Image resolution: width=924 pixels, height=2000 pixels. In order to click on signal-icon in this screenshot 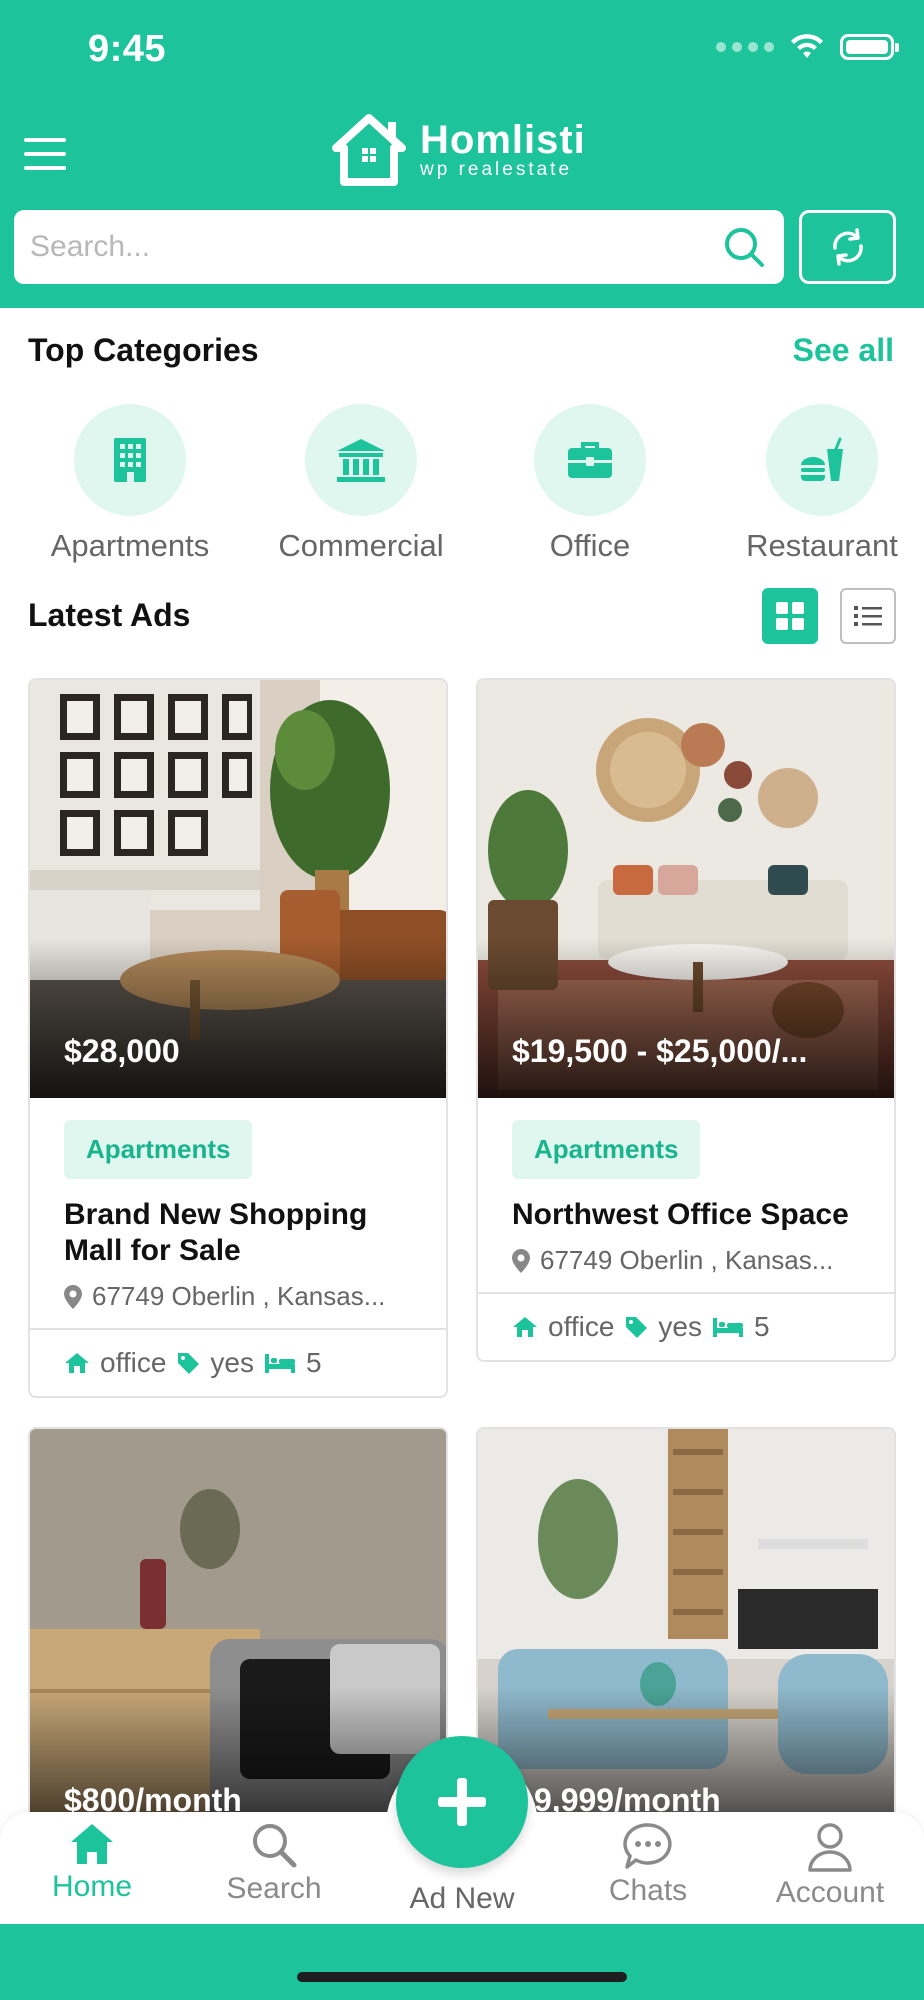, I will do `click(745, 47)`.